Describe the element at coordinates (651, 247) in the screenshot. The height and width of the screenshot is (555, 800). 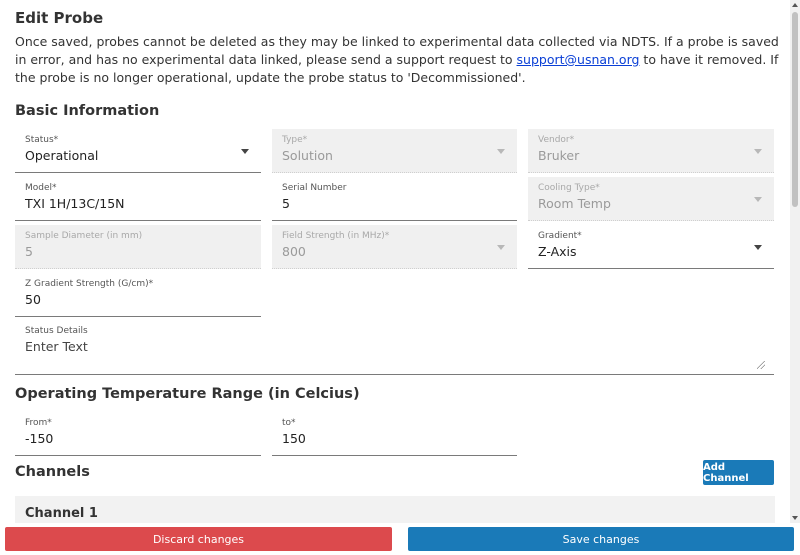
I see `gradient-select: Gradient* Z-Axis` at that location.